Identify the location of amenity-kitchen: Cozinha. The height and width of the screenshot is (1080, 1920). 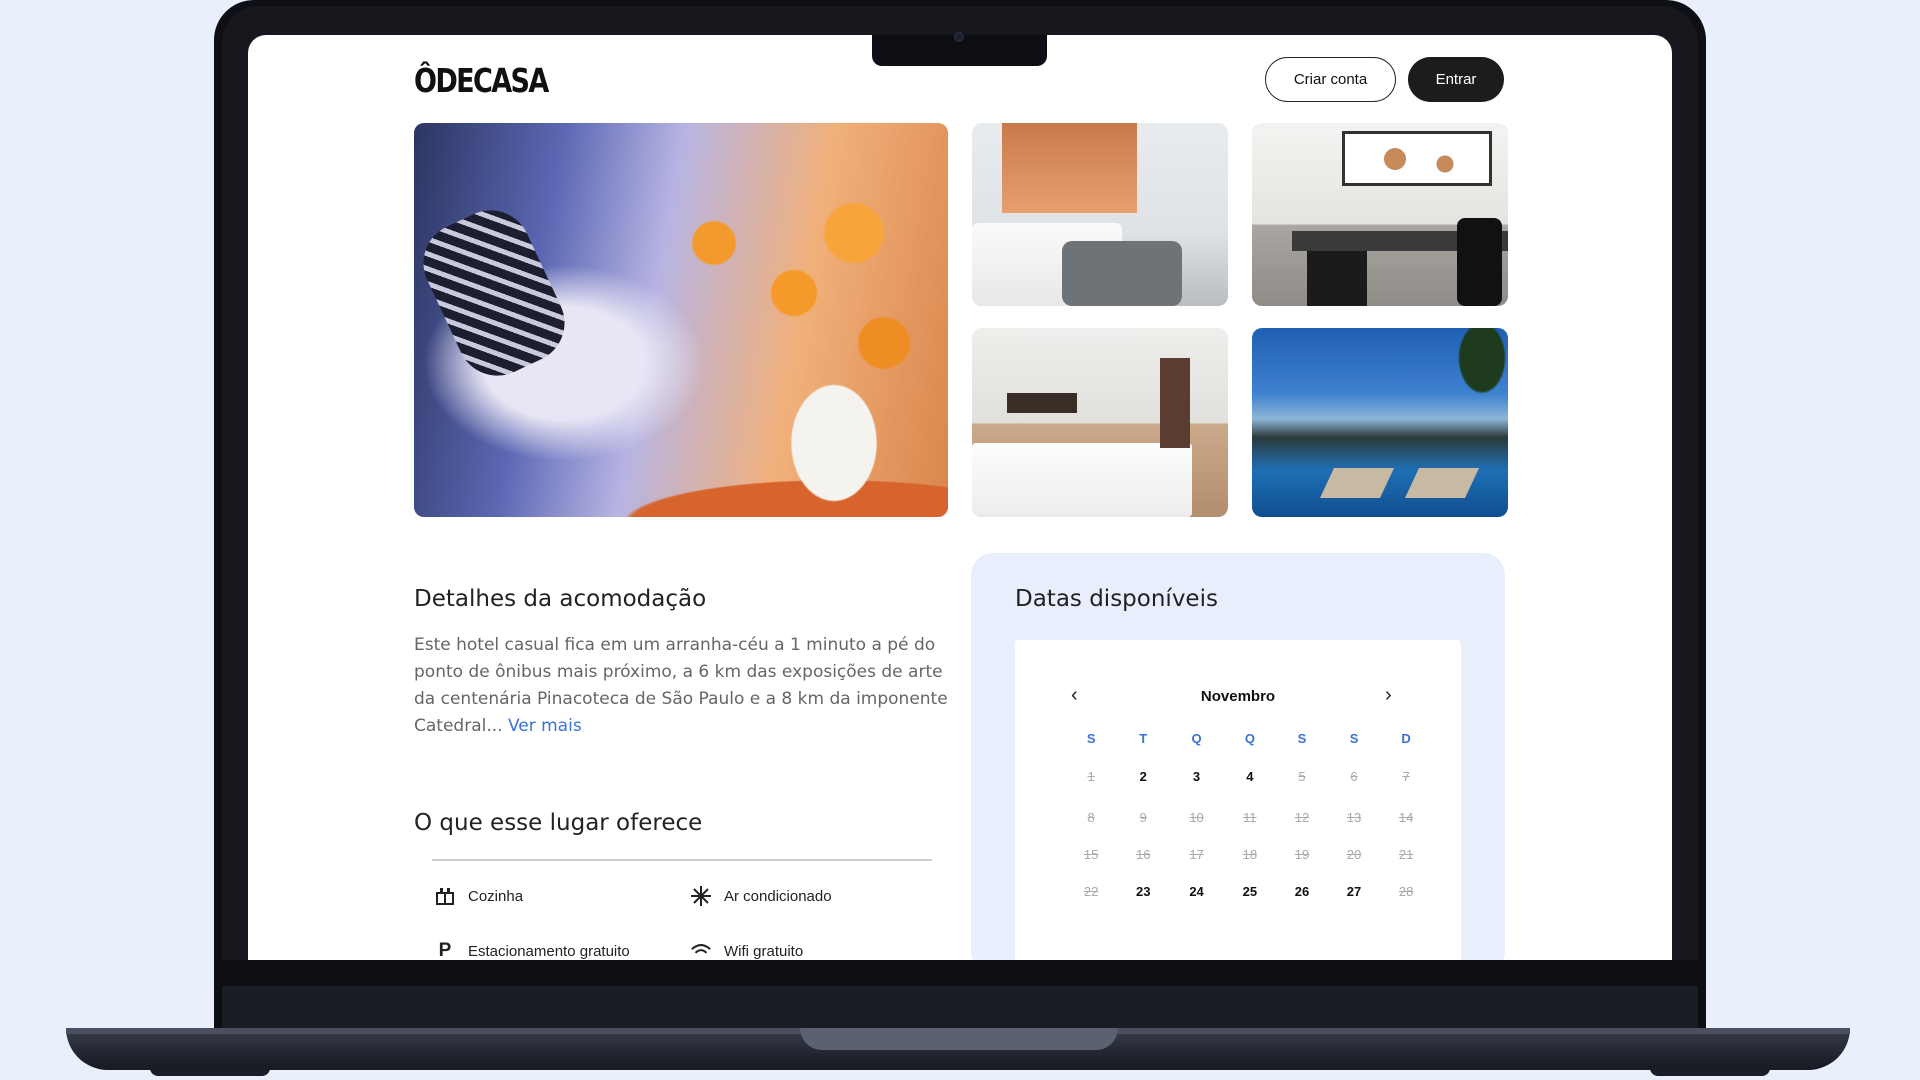
(478, 896).